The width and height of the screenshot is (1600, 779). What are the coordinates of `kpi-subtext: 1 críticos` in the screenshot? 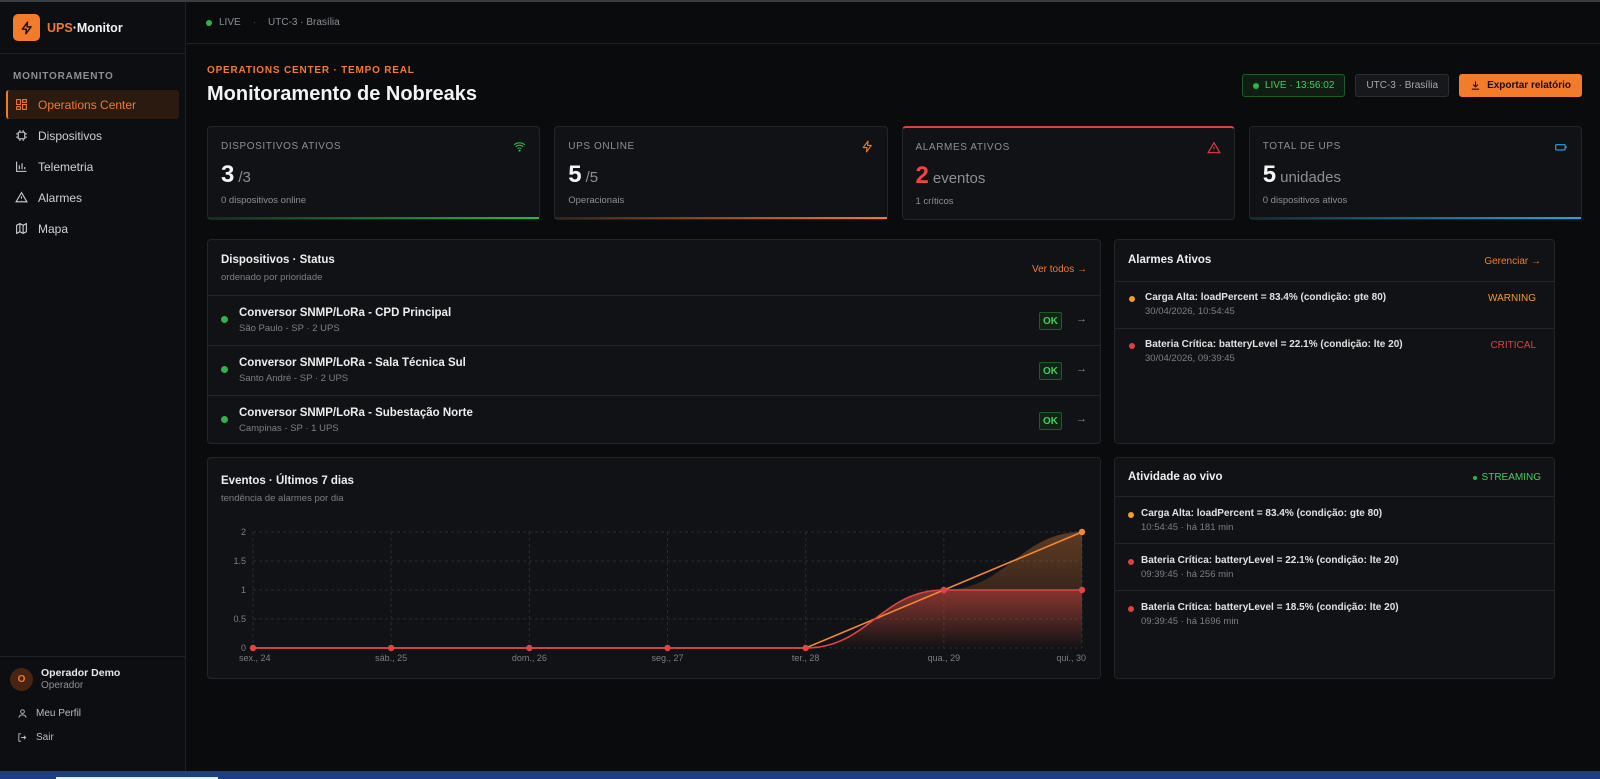 It's located at (934, 201).